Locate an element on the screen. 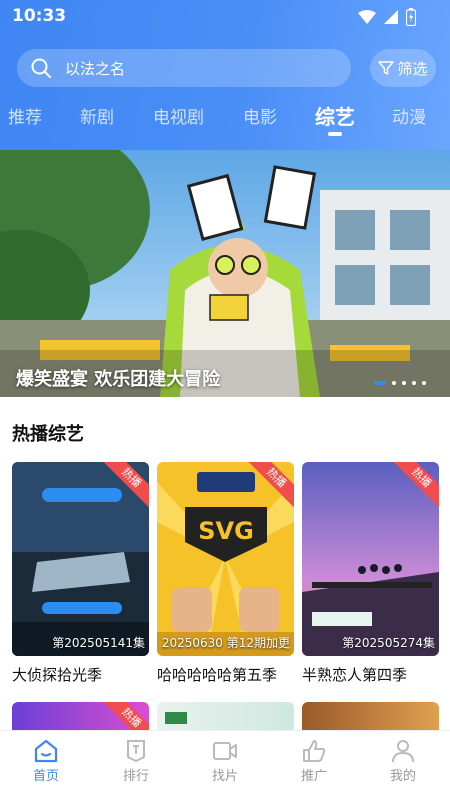 The width and height of the screenshot is (450, 797). nav-promote-label: 推广 is located at coordinates (313, 776).